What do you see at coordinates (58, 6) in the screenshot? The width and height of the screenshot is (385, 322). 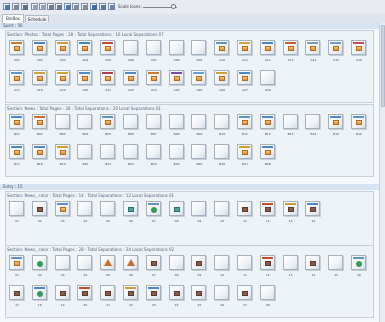 I see `redo-button` at bounding box center [58, 6].